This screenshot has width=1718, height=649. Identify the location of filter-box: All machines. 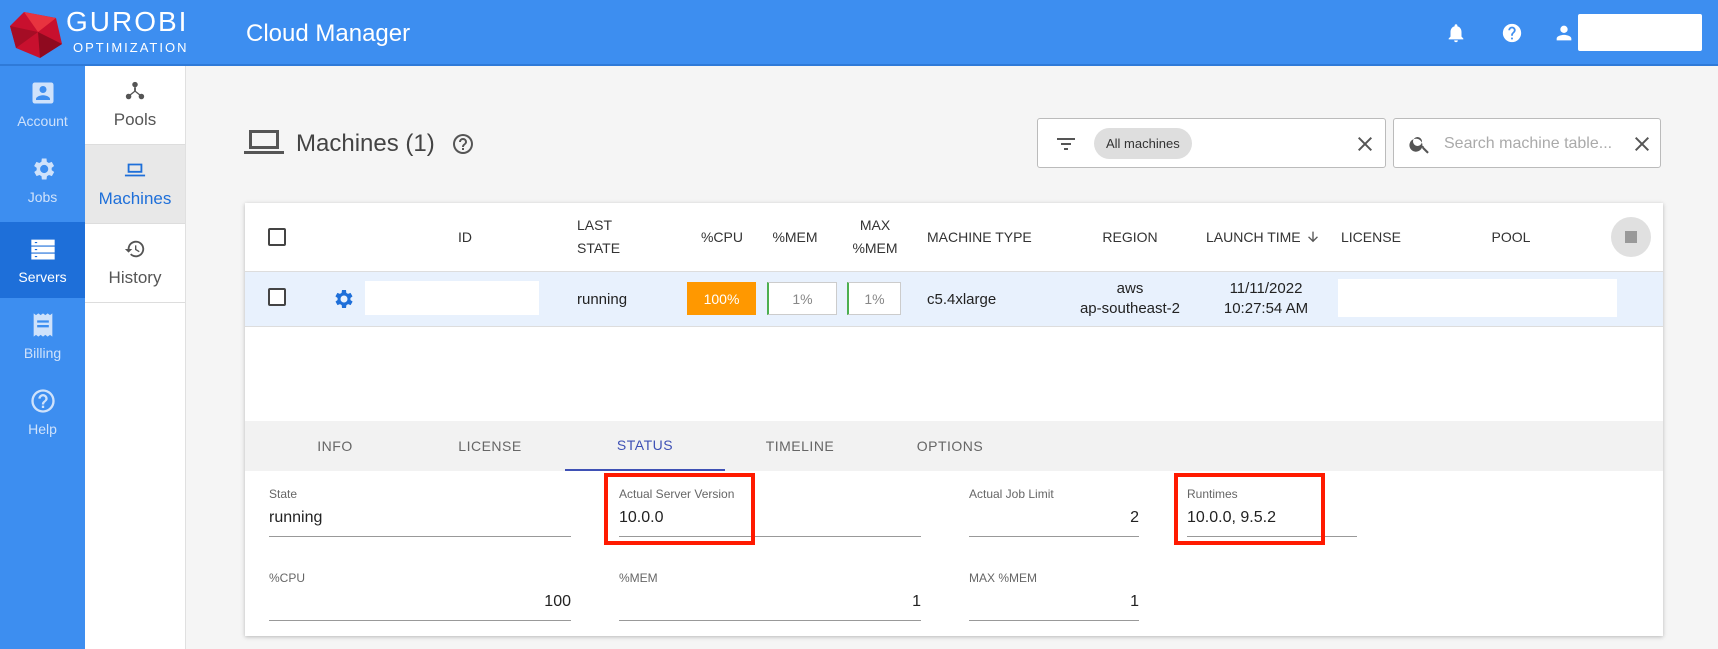
(1211, 143).